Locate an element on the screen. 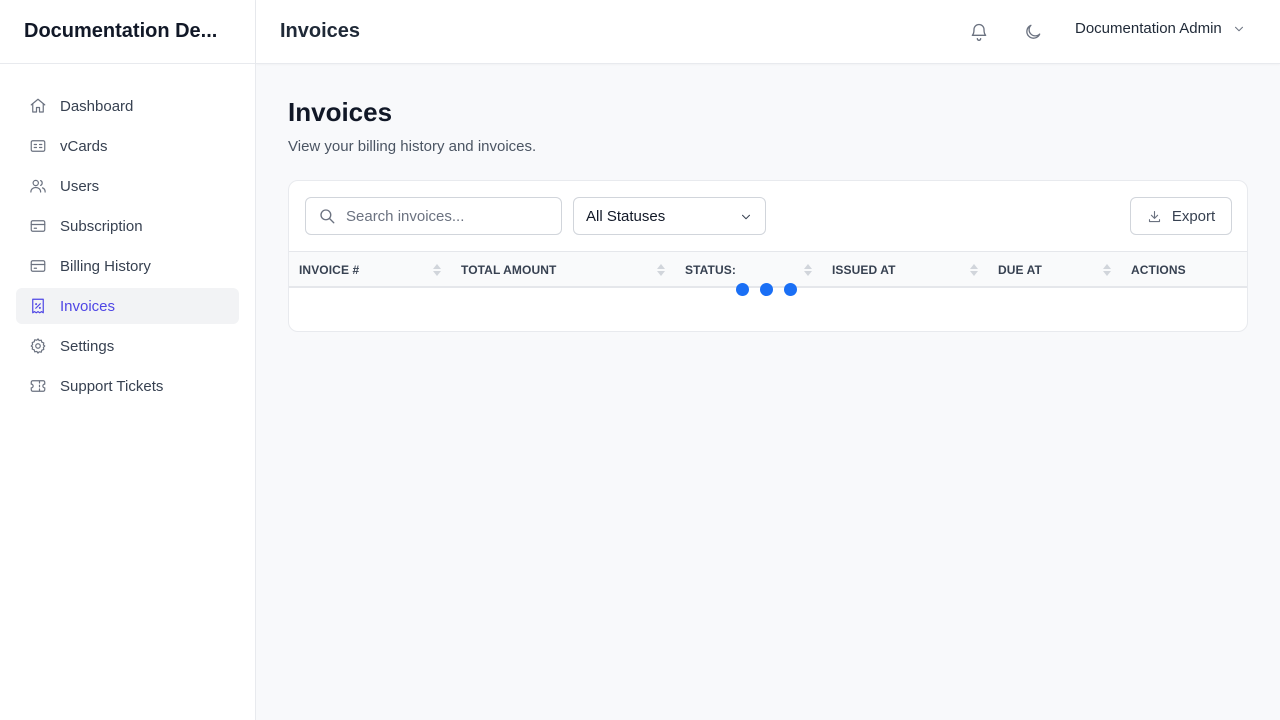 The image size is (1280, 720). loading-spinner is located at coordinates (768, 290).